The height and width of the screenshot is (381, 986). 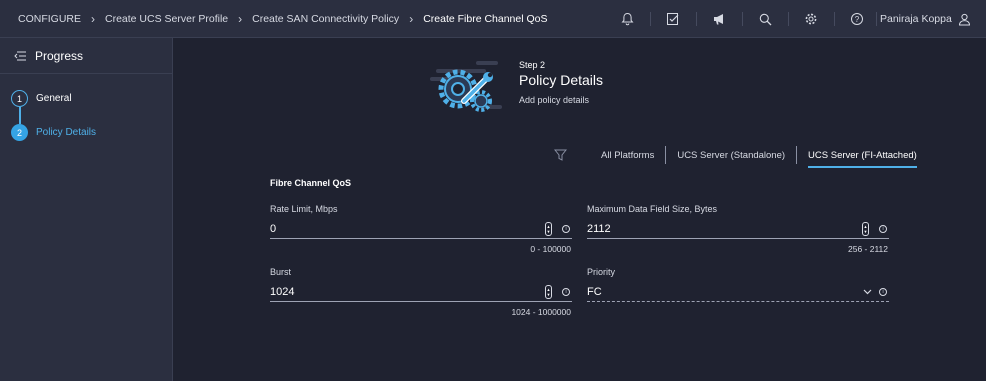 What do you see at coordinates (964, 19) in the screenshot?
I see `user-icon` at bounding box center [964, 19].